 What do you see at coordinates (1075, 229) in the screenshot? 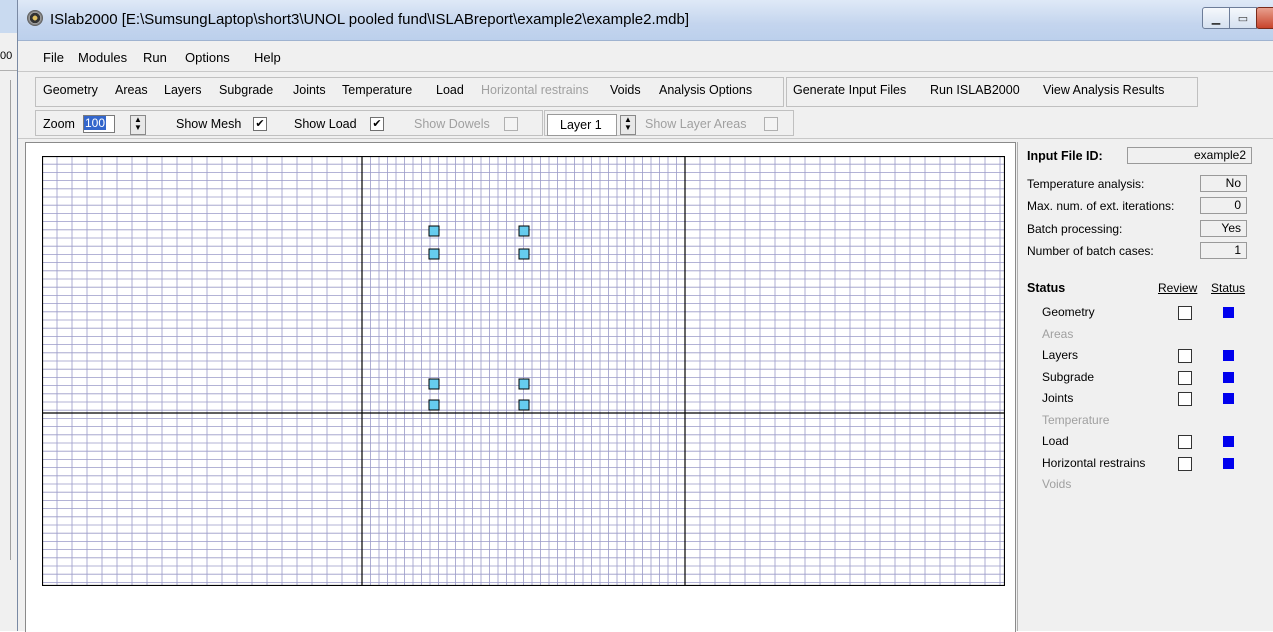
I see `info-label-batch: Batch processing:` at bounding box center [1075, 229].